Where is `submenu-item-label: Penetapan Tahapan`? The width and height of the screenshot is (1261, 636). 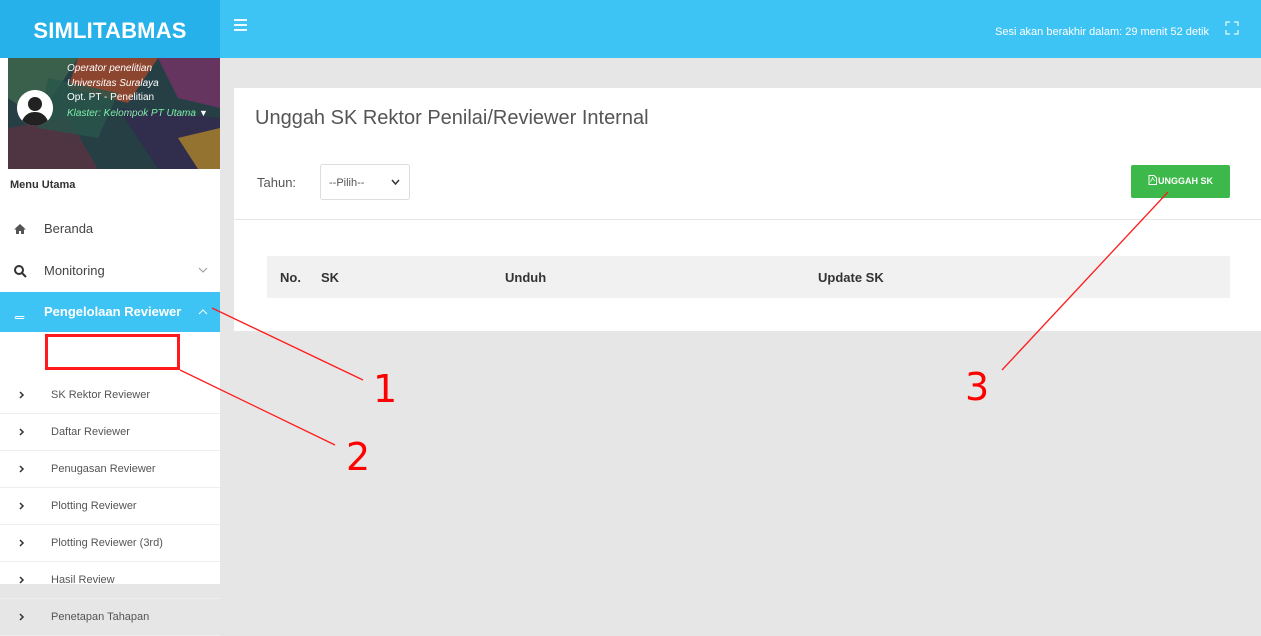
submenu-item-label: Penetapan Tahapan is located at coordinates (100, 617).